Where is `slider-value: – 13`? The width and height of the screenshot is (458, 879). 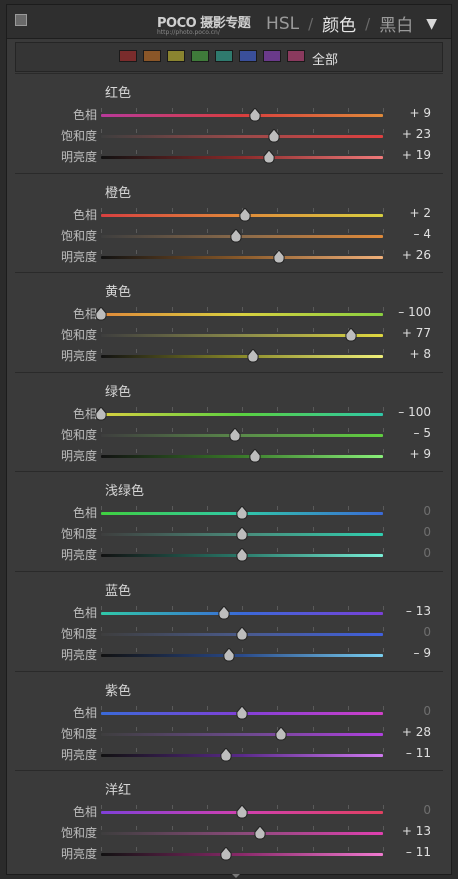 slider-value: – 13 is located at coordinates (418, 611).